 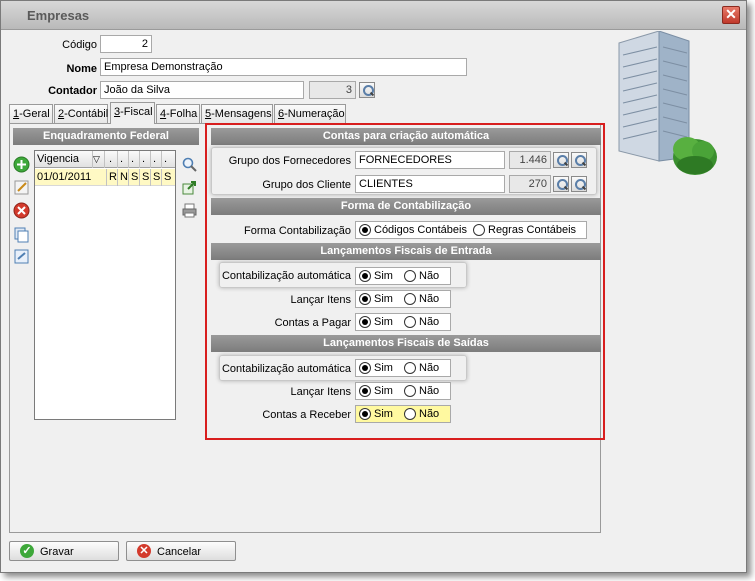 I want to click on title-bar: Empresas ✕, so click(x=373, y=15).